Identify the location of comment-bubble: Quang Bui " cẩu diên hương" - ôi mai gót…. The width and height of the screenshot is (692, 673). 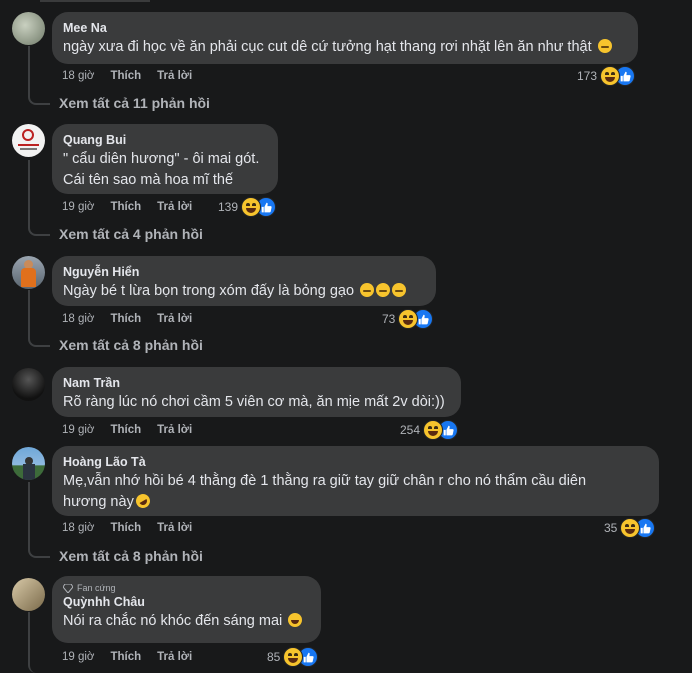
(165, 159).